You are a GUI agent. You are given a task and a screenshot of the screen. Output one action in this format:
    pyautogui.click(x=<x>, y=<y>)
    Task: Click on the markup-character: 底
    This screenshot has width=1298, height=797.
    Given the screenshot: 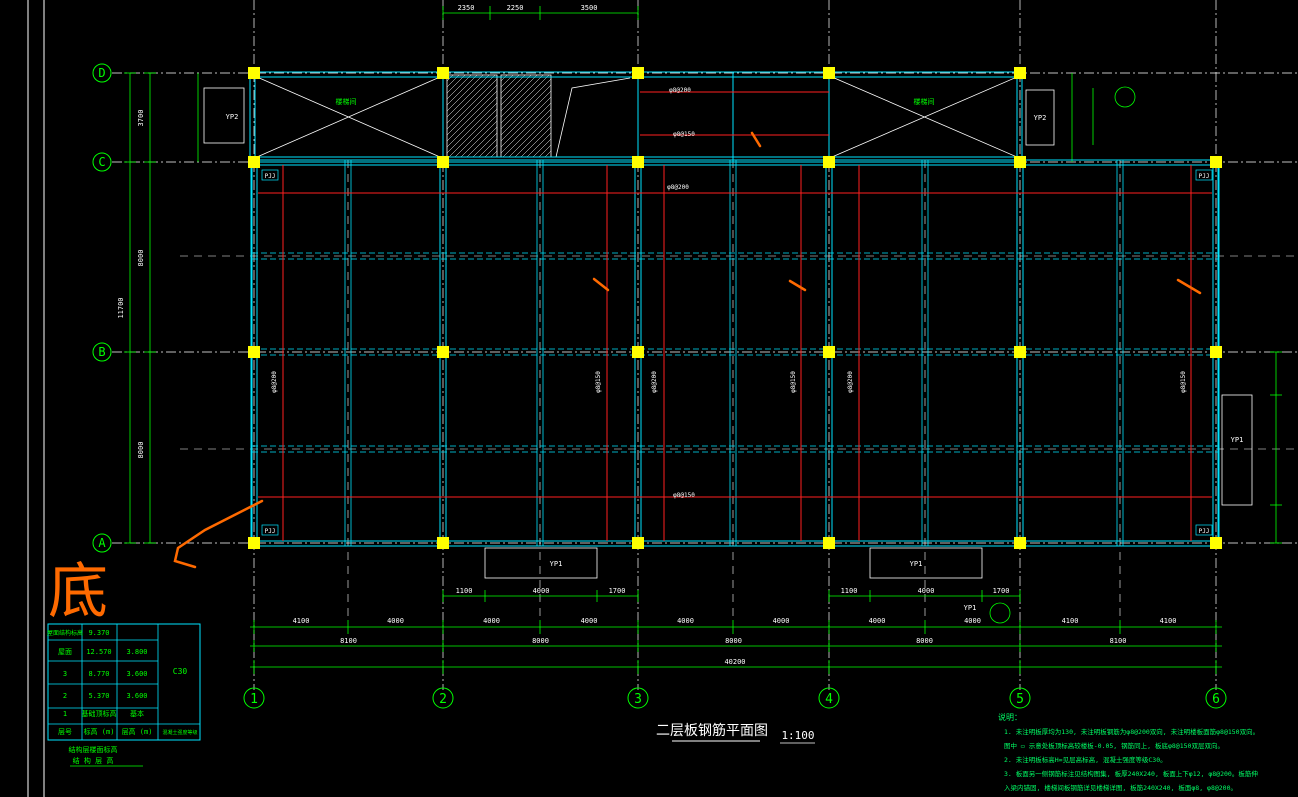 What is the action you would take?
    pyautogui.click(x=78, y=592)
    